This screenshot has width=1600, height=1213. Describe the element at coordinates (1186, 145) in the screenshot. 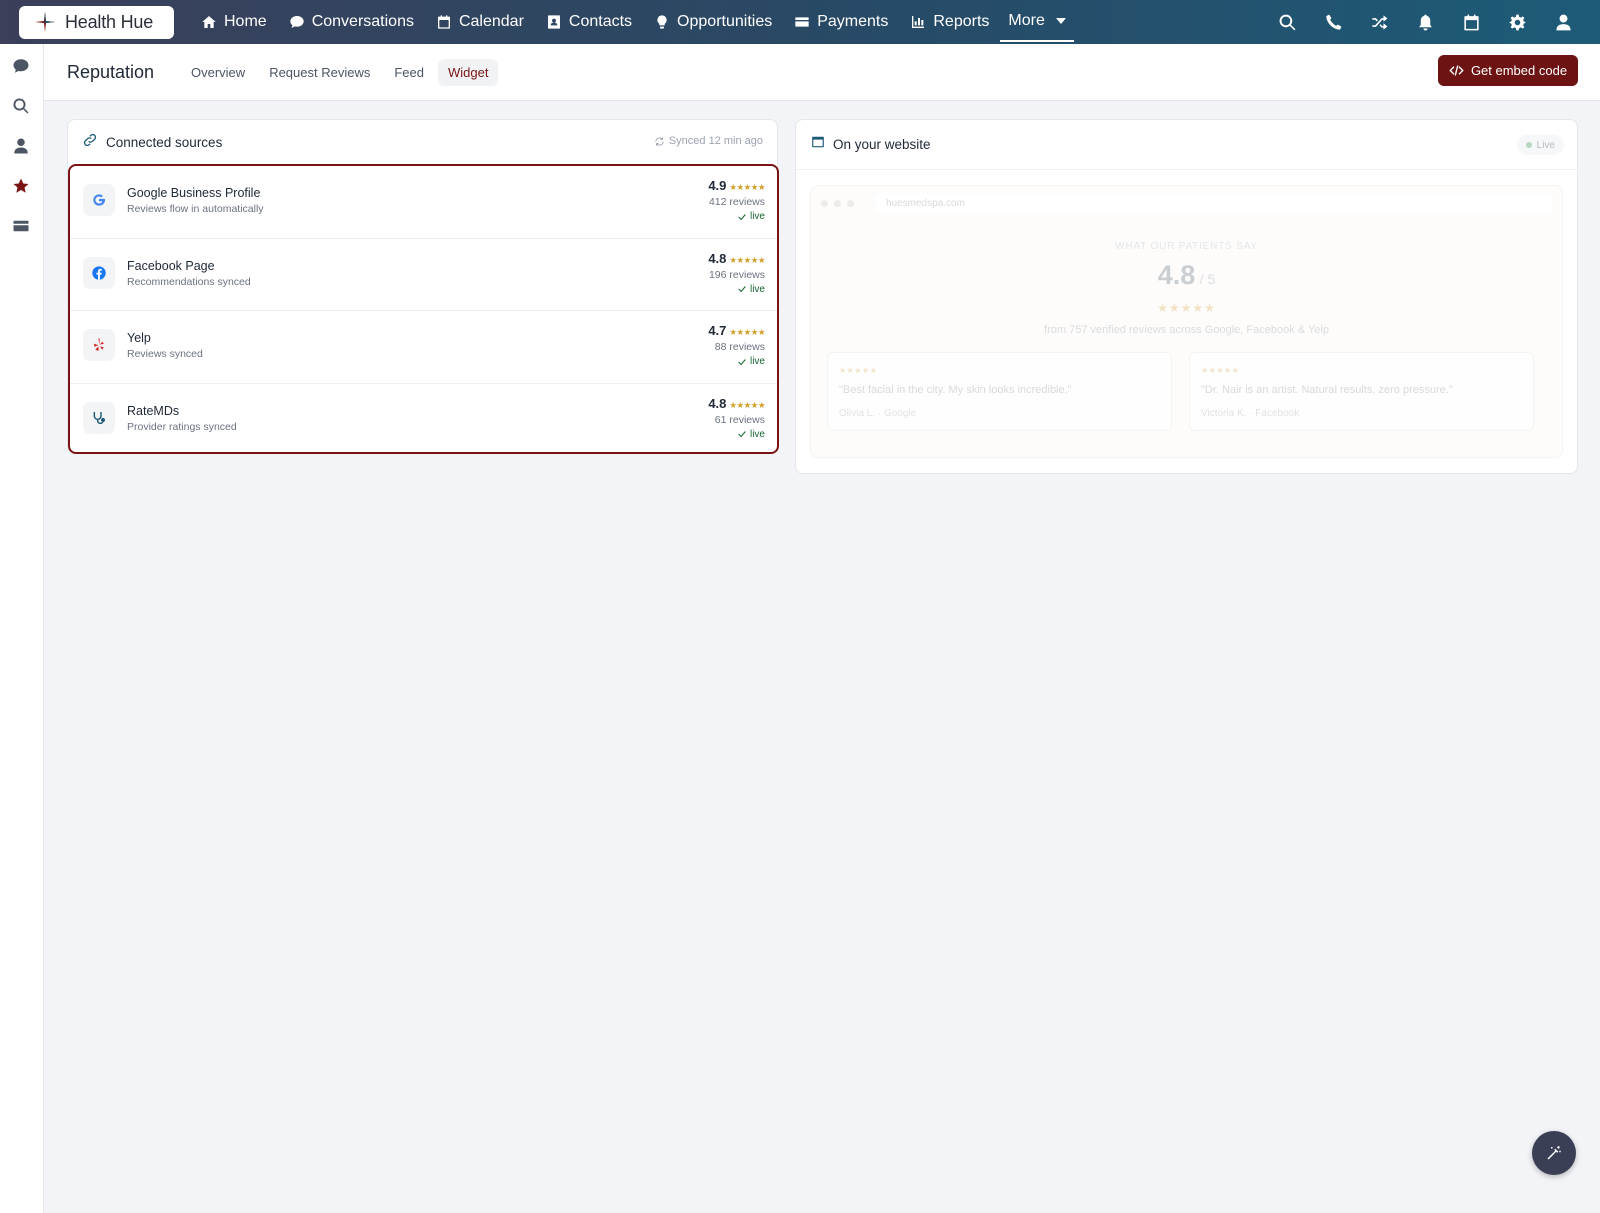

I see `website-preview-header: On your website Live` at that location.